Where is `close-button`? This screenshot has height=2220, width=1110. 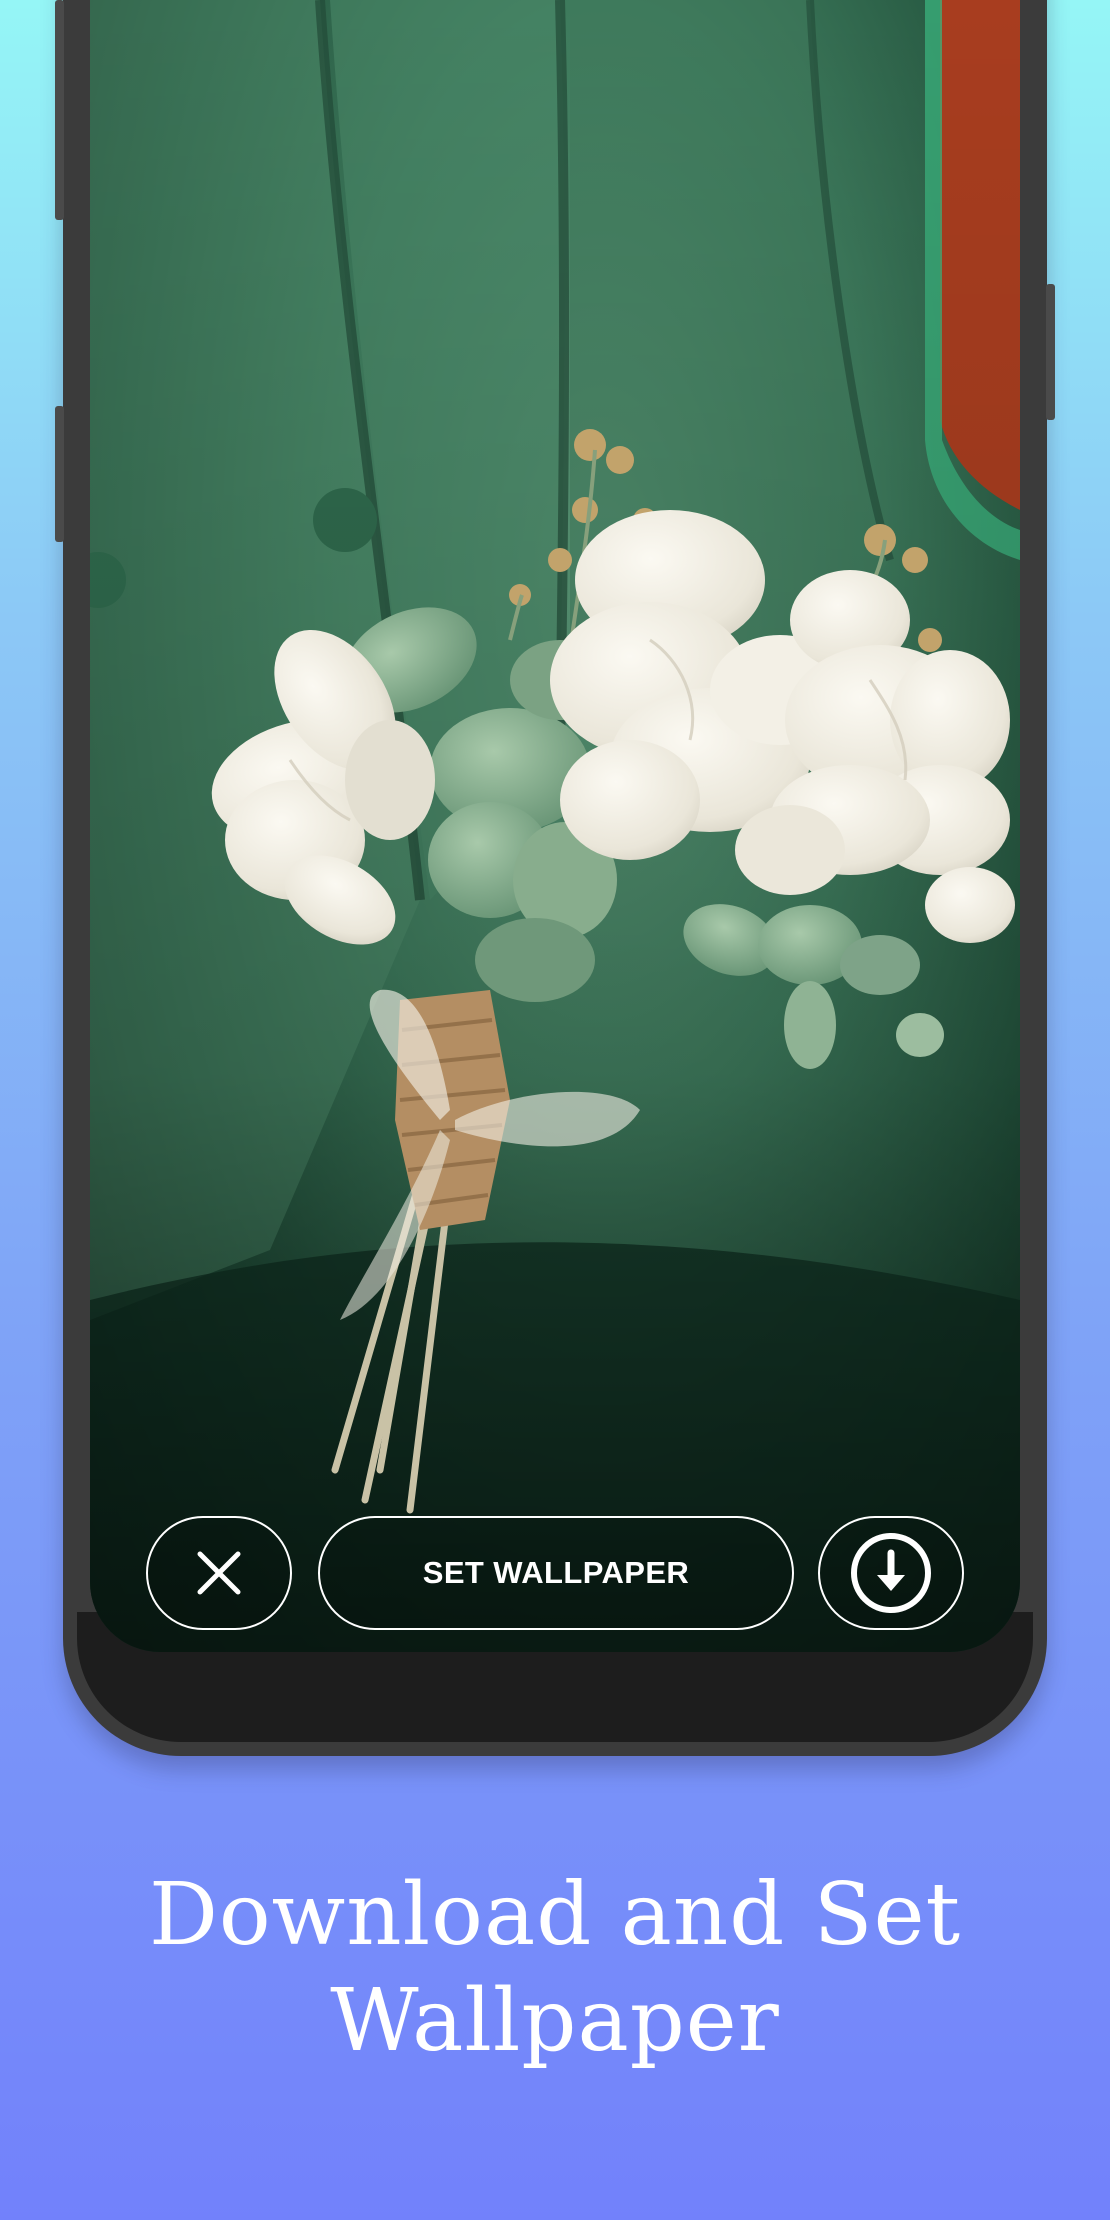
close-button is located at coordinates (219, 1573).